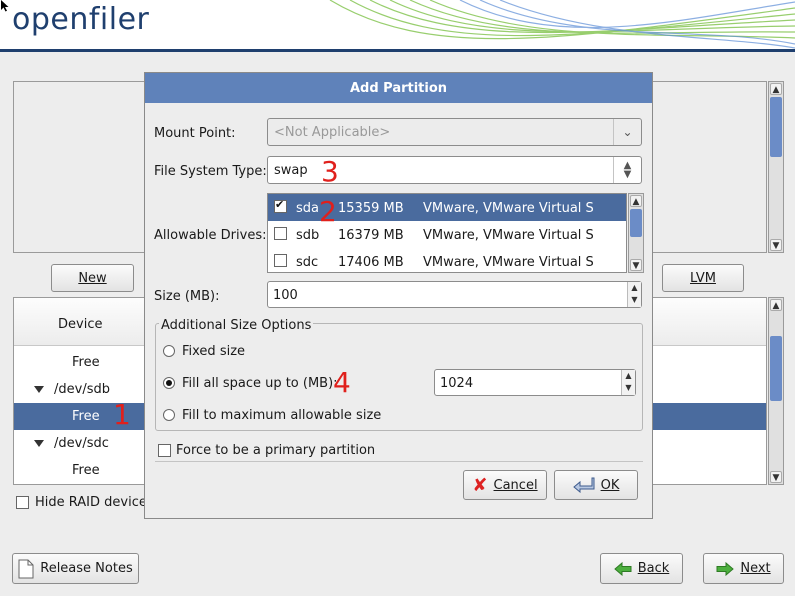 This screenshot has width=795, height=596. Describe the element at coordinates (210, 171) in the screenshot. I see `fs-type-label: File System Type:` at that location.